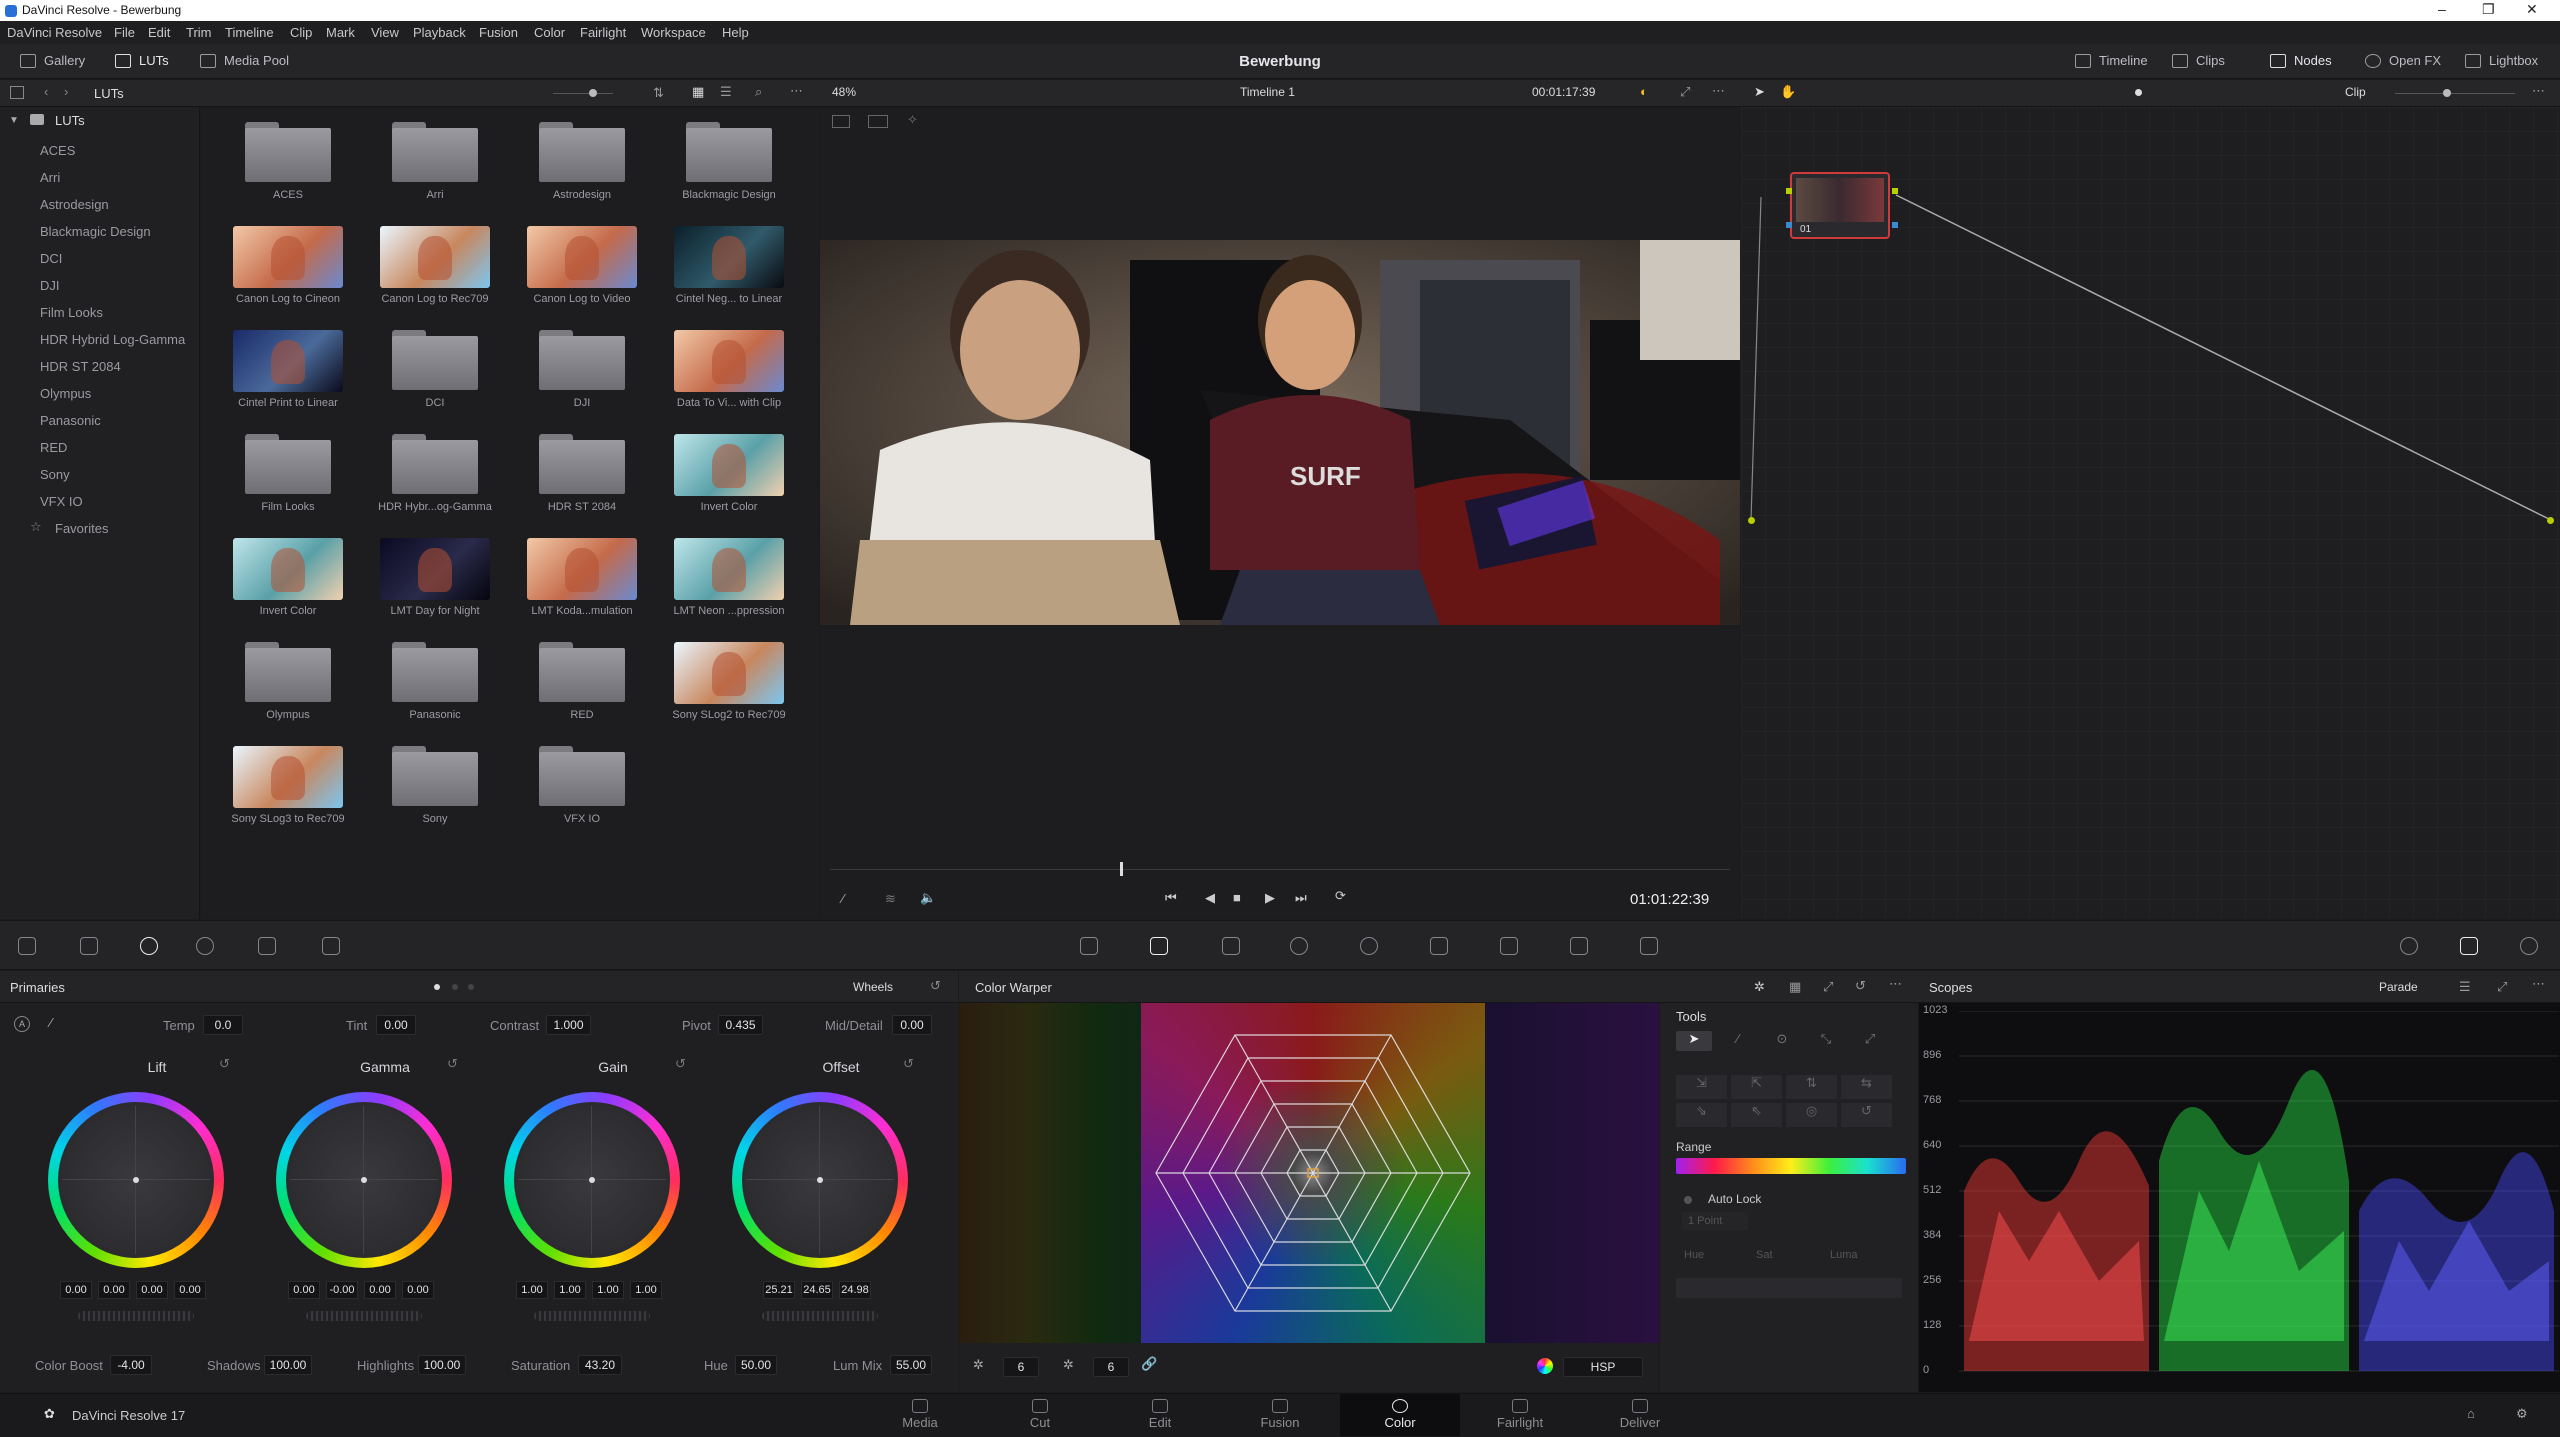 Image resolution: width=2560 pixels, height=1437 pixels. What do you see at coordinates (1439, 946) in the screenshot?
I see `magic-mask-icon` at bounding box center [1439, 946].